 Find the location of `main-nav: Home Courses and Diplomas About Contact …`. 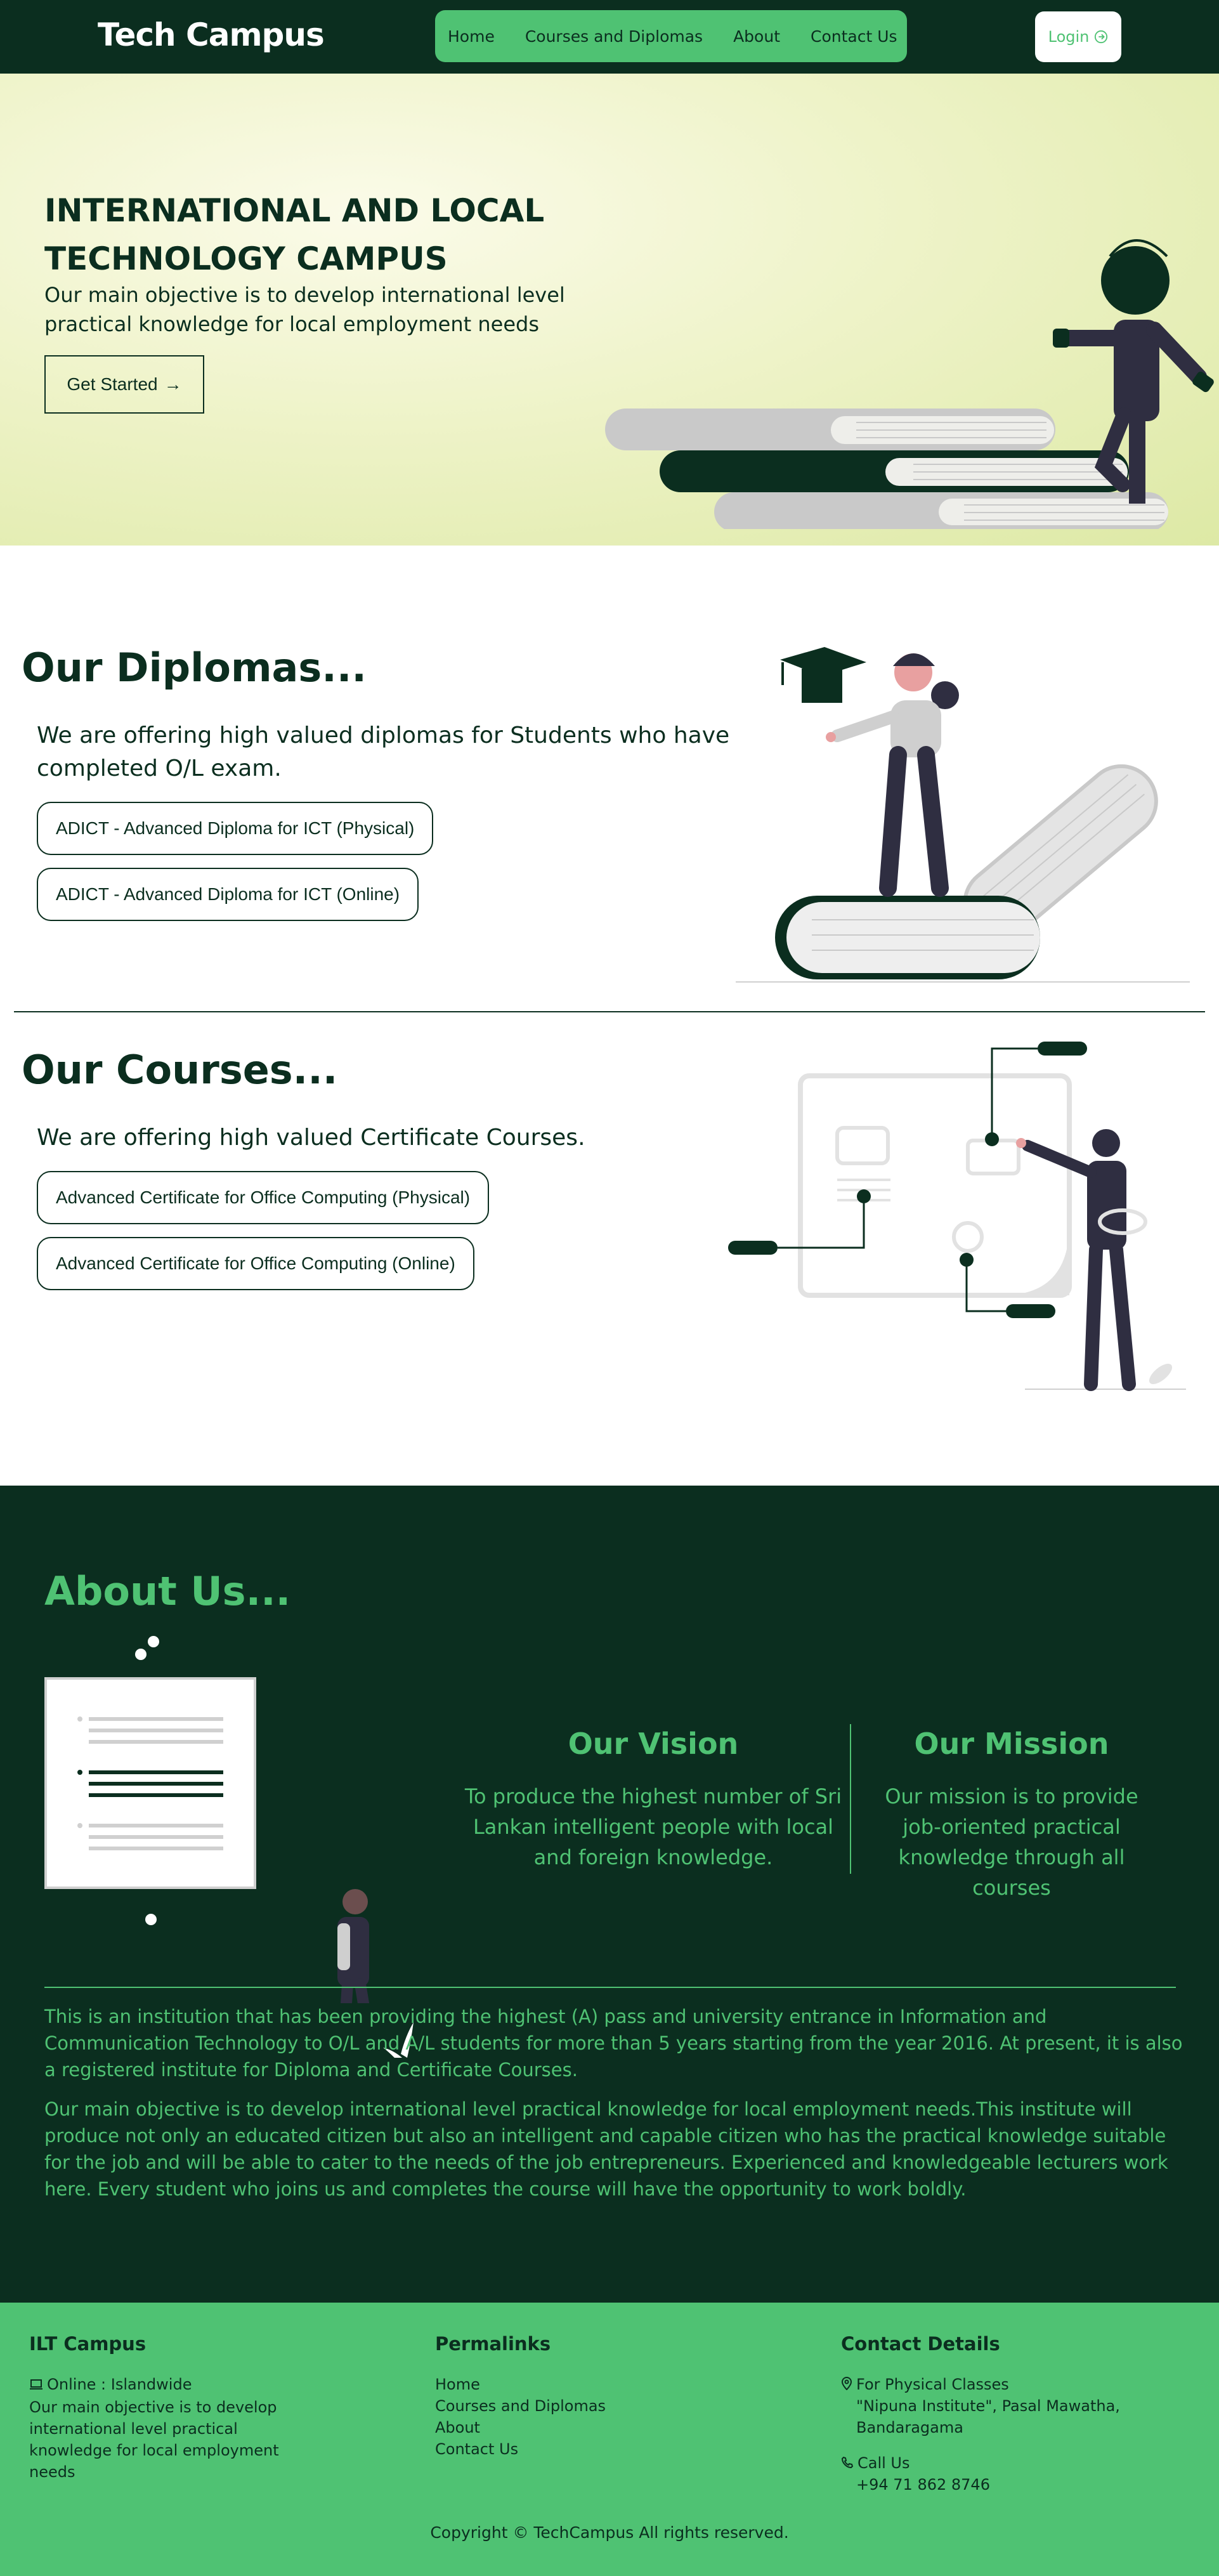

main-nav: Home Courses and Diplomas About Contact … is located at coordinates (671, 36).